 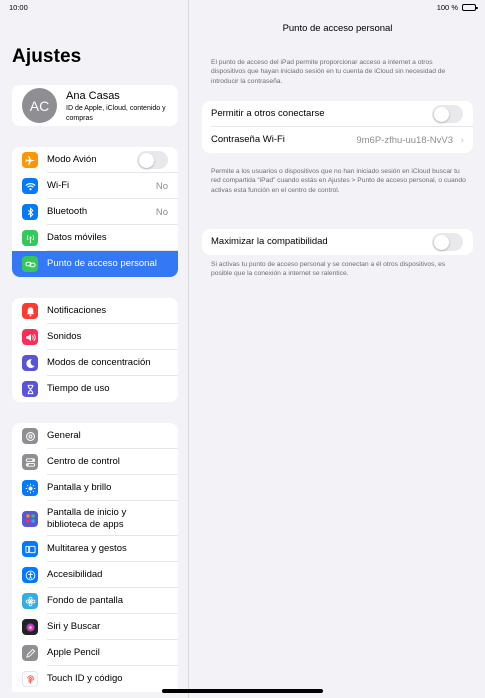 What do you see at coordinates (30, 549) in the screenshot?
I see `multitask-icon` at bounding box center [30, 549].